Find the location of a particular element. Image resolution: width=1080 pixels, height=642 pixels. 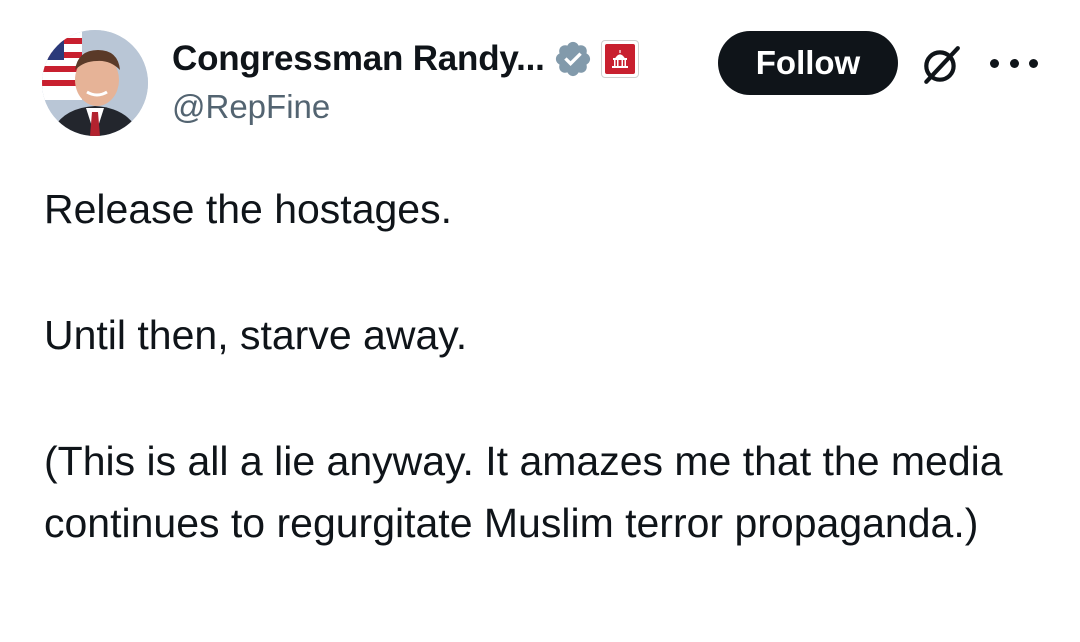

avatar is located at coordinates (95, 83).